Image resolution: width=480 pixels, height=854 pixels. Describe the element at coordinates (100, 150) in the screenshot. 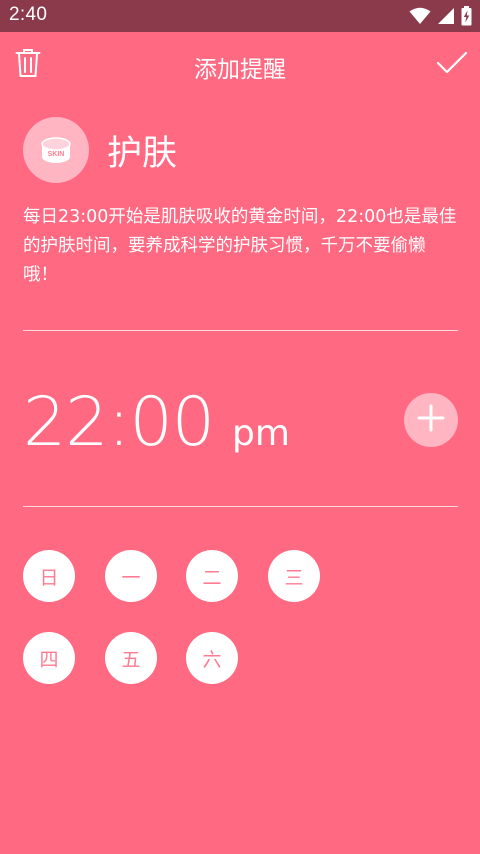

I see `reminder-header: SKIN 护肤` at that location.